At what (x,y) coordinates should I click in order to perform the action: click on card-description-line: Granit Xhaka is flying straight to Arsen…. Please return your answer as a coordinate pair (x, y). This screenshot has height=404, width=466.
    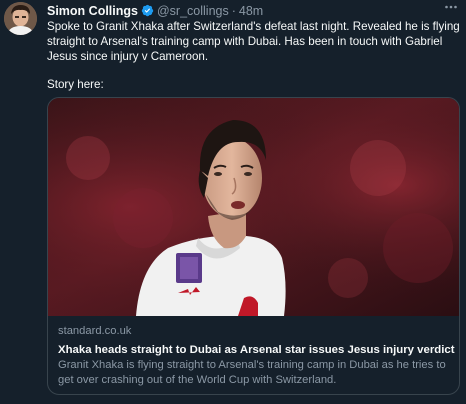
    Looking at the image, I should click on (252, 365).